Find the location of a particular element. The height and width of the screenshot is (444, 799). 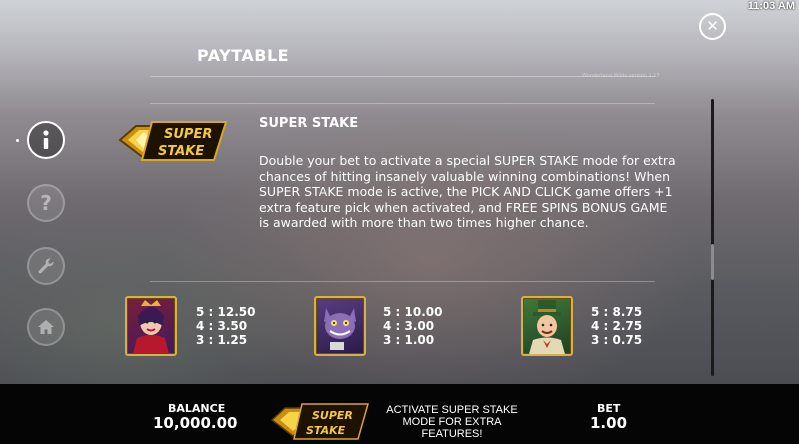

activate-line-2: MODE FOR EXTRA is located at coordinates (452, 422).